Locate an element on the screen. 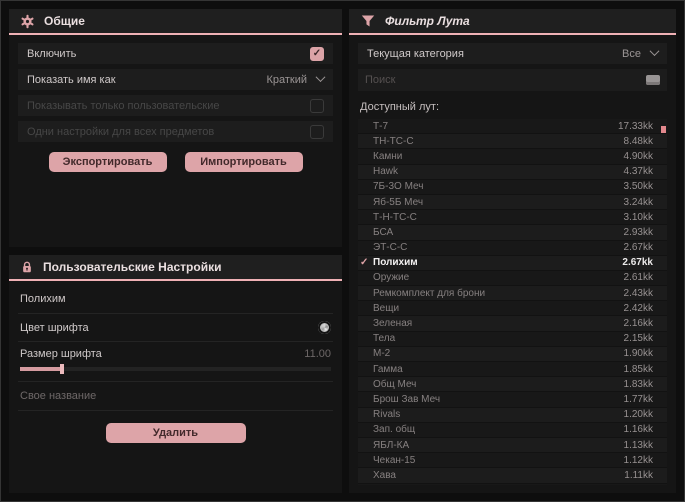 The height and width of the screenshot is (502, 685). loot-item-name: ЭТ-С-С is located at coordinates (390, 248).